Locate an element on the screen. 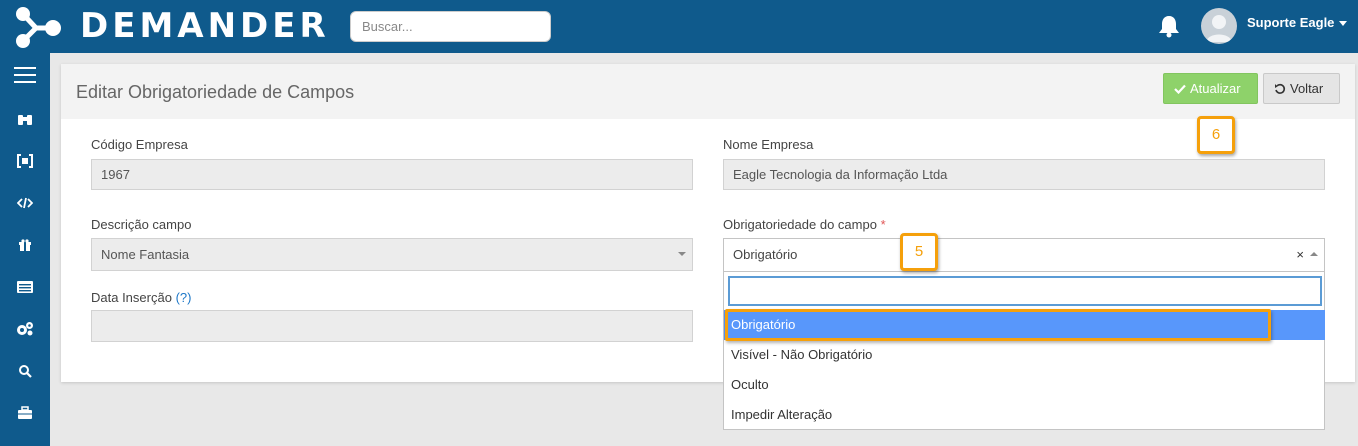 The width and height of the screenshot is (1358, 446). code-icon is located at coordinates (25, 203).